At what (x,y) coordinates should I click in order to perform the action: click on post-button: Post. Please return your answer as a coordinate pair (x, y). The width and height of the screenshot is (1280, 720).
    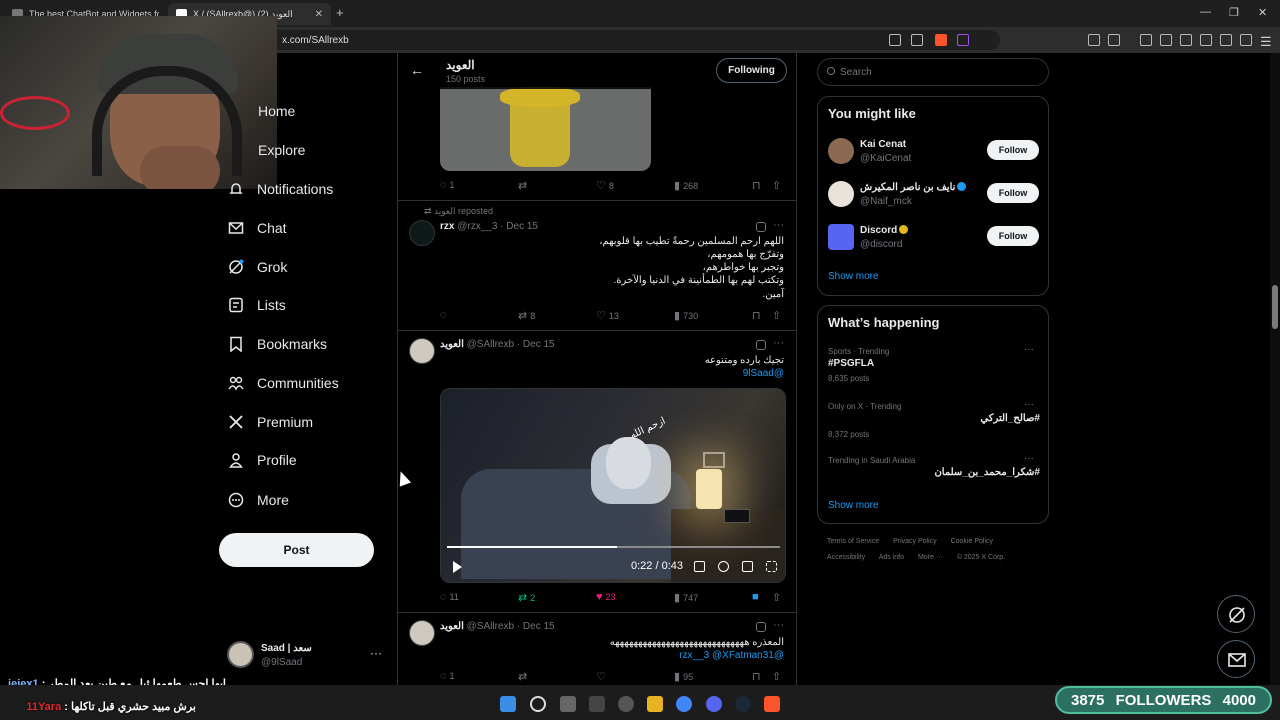
    Looking at the image, I should click on (296, 550).